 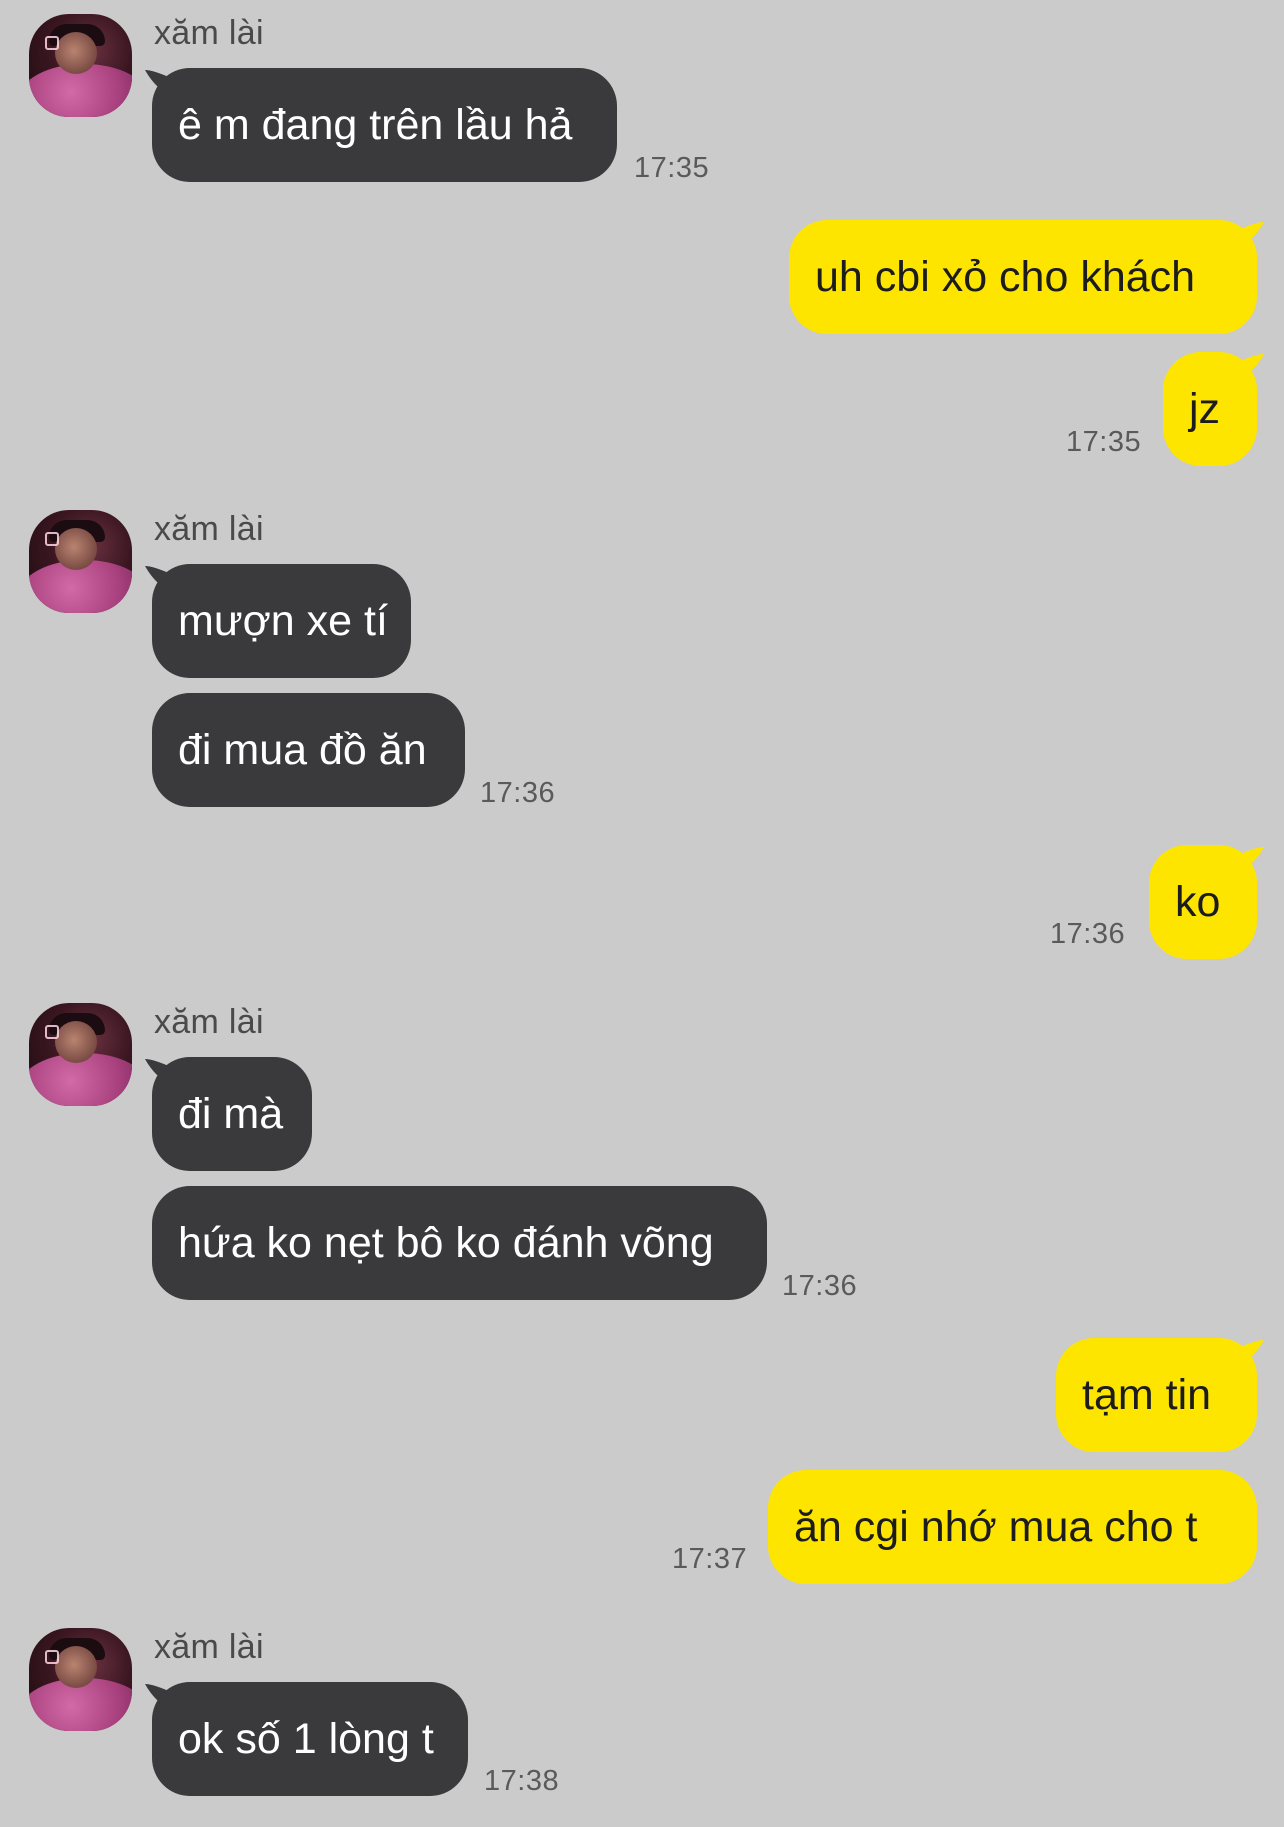 I want to click on message-bubble-incoming: hứa ko nẹt bô ko đánh võng, so click(x=459, y=1243).